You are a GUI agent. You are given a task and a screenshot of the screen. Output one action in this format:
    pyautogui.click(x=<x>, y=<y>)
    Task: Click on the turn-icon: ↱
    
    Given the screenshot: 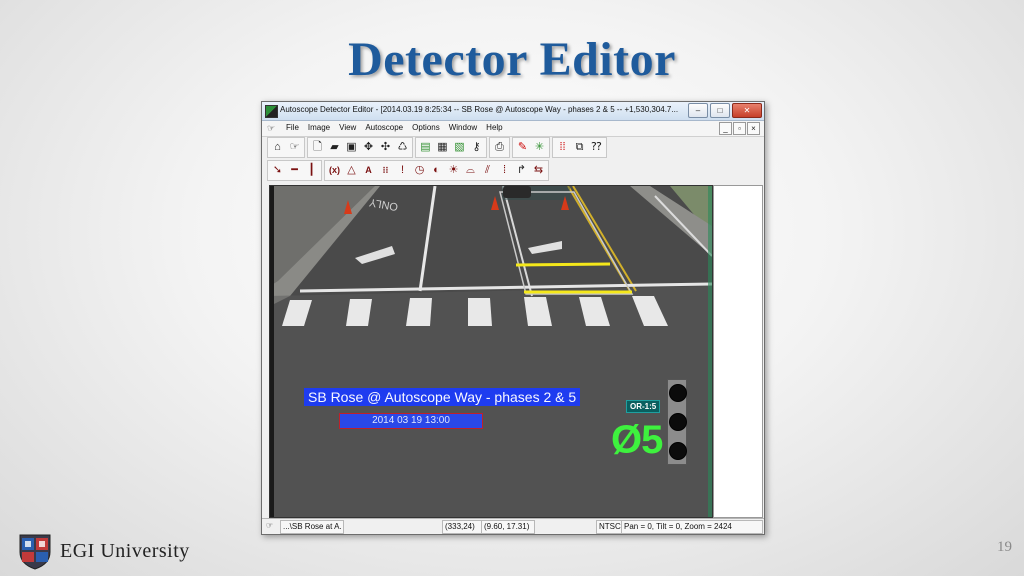 What is the action you would take?
    pyautogui.click(x=521, y=170)
    